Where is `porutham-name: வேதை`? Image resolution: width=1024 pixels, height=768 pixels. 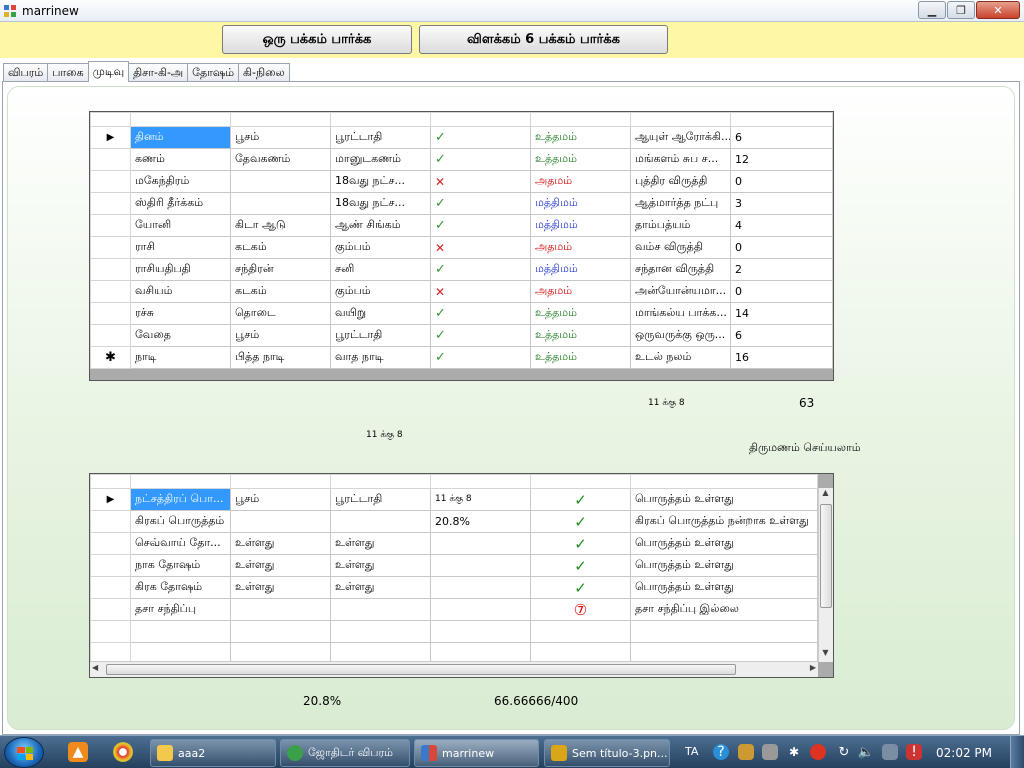 porutham-name: வேதை is located at coordinates (180, 335).